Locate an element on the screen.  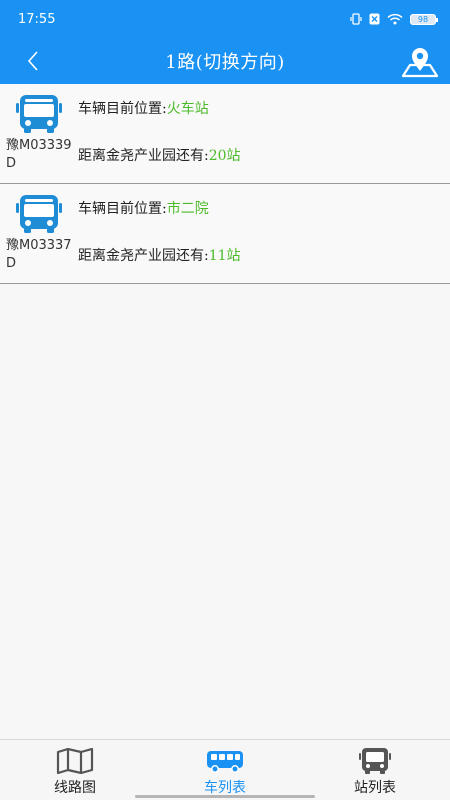
bus-position: 车辆目前位置:火车站 is located at coordinates (143, 108).